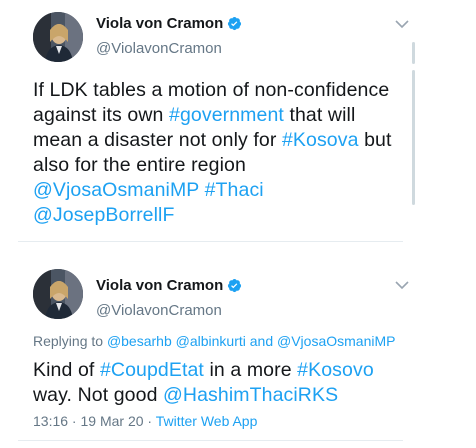 Image resolution: width=476 pixels, height=448 pixels. Describe the element at coordinates (320, 140) in the screenshot. I see `hashtag-link: #Kosova` at that location.